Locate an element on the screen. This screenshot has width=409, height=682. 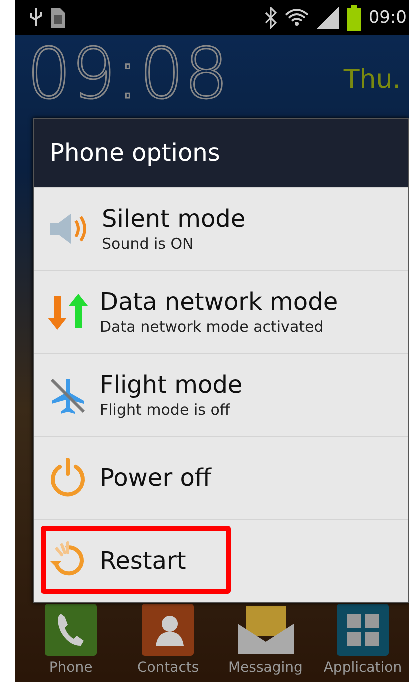
usb-icon is located at coordinates (36, 18).